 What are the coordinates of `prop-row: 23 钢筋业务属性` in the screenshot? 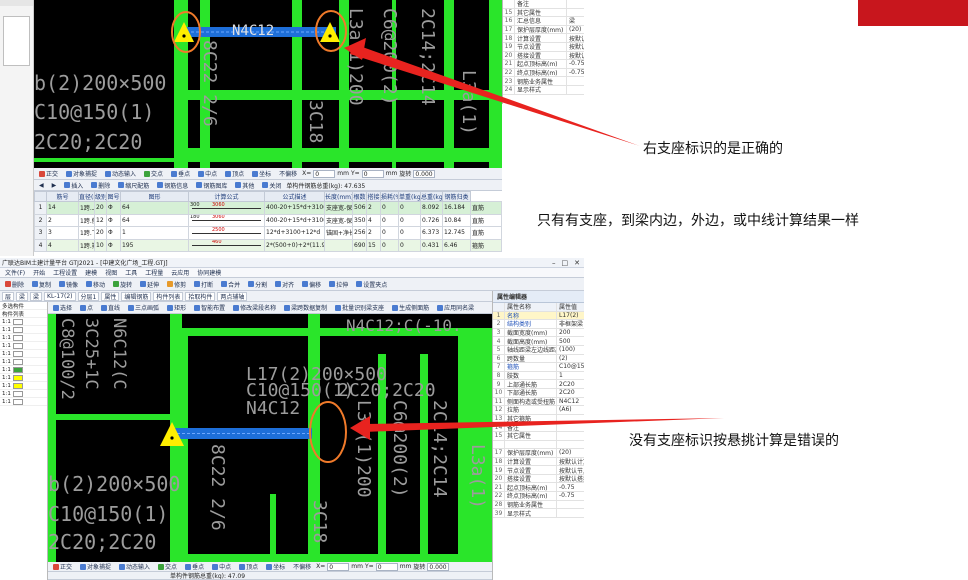 It's located at (543, 81).